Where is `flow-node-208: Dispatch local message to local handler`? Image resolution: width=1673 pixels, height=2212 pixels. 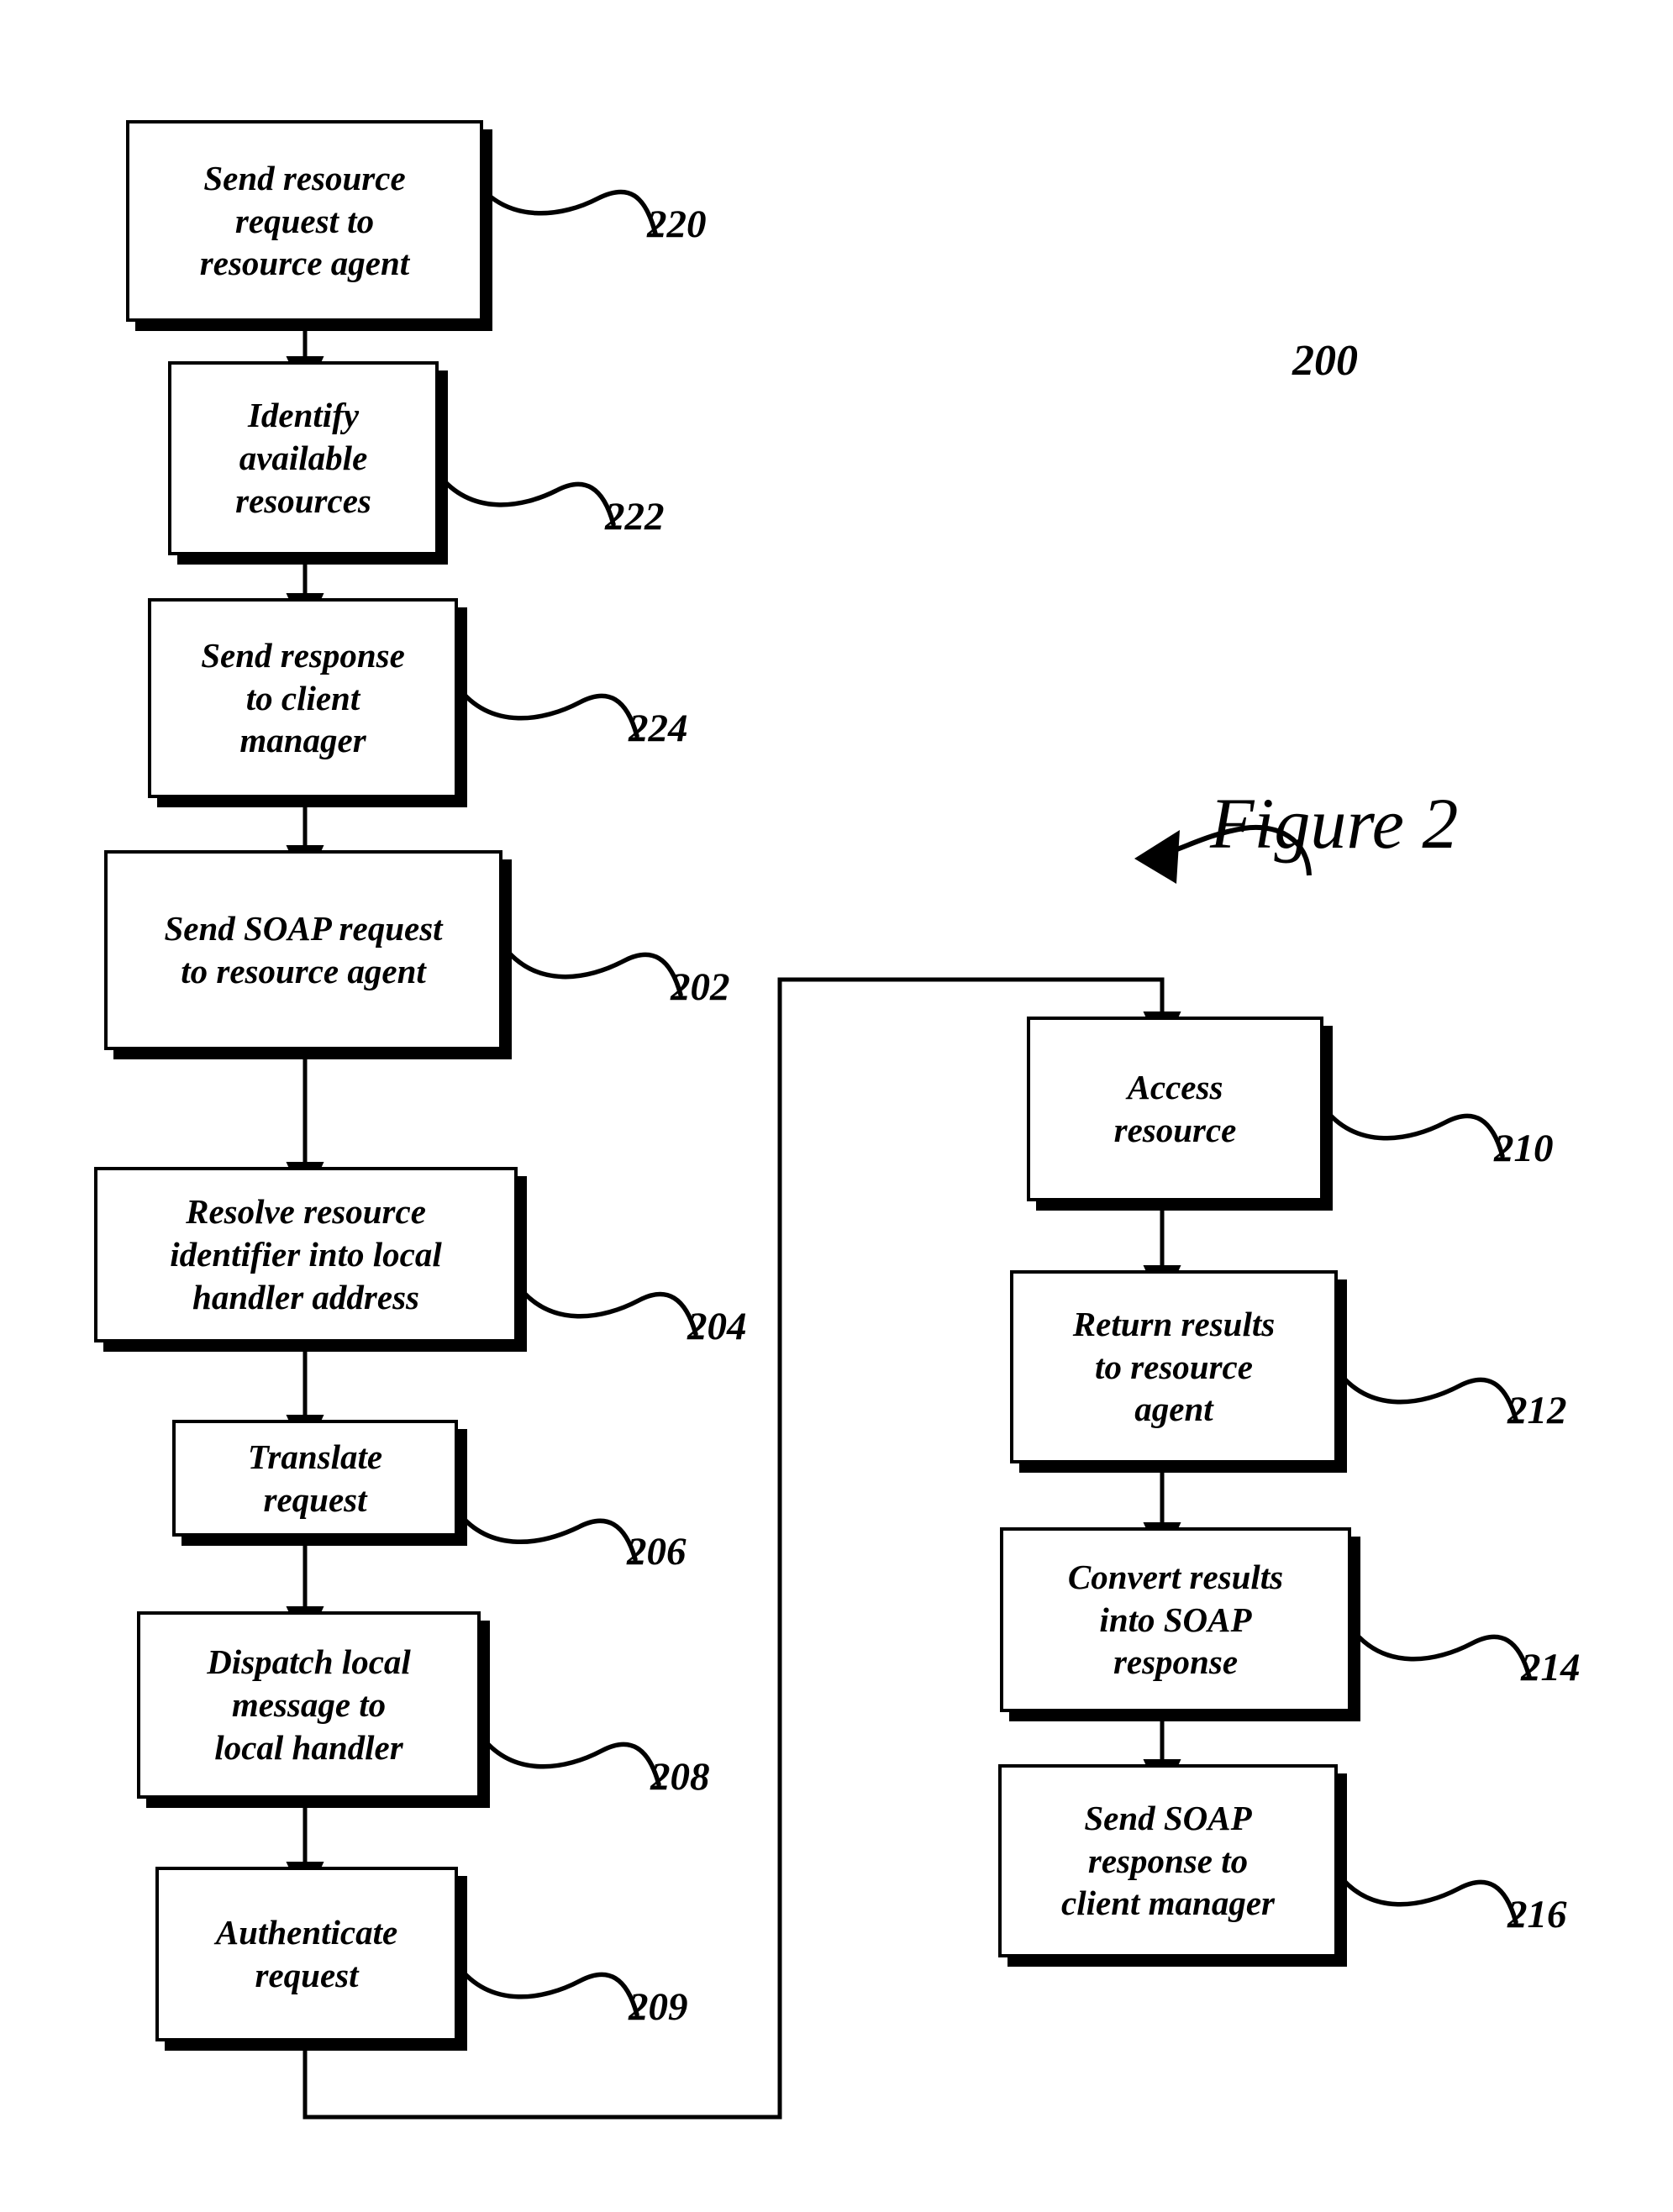 flow-node-208: Dispatch local message to local handler is located at coordinates (309, 1705).